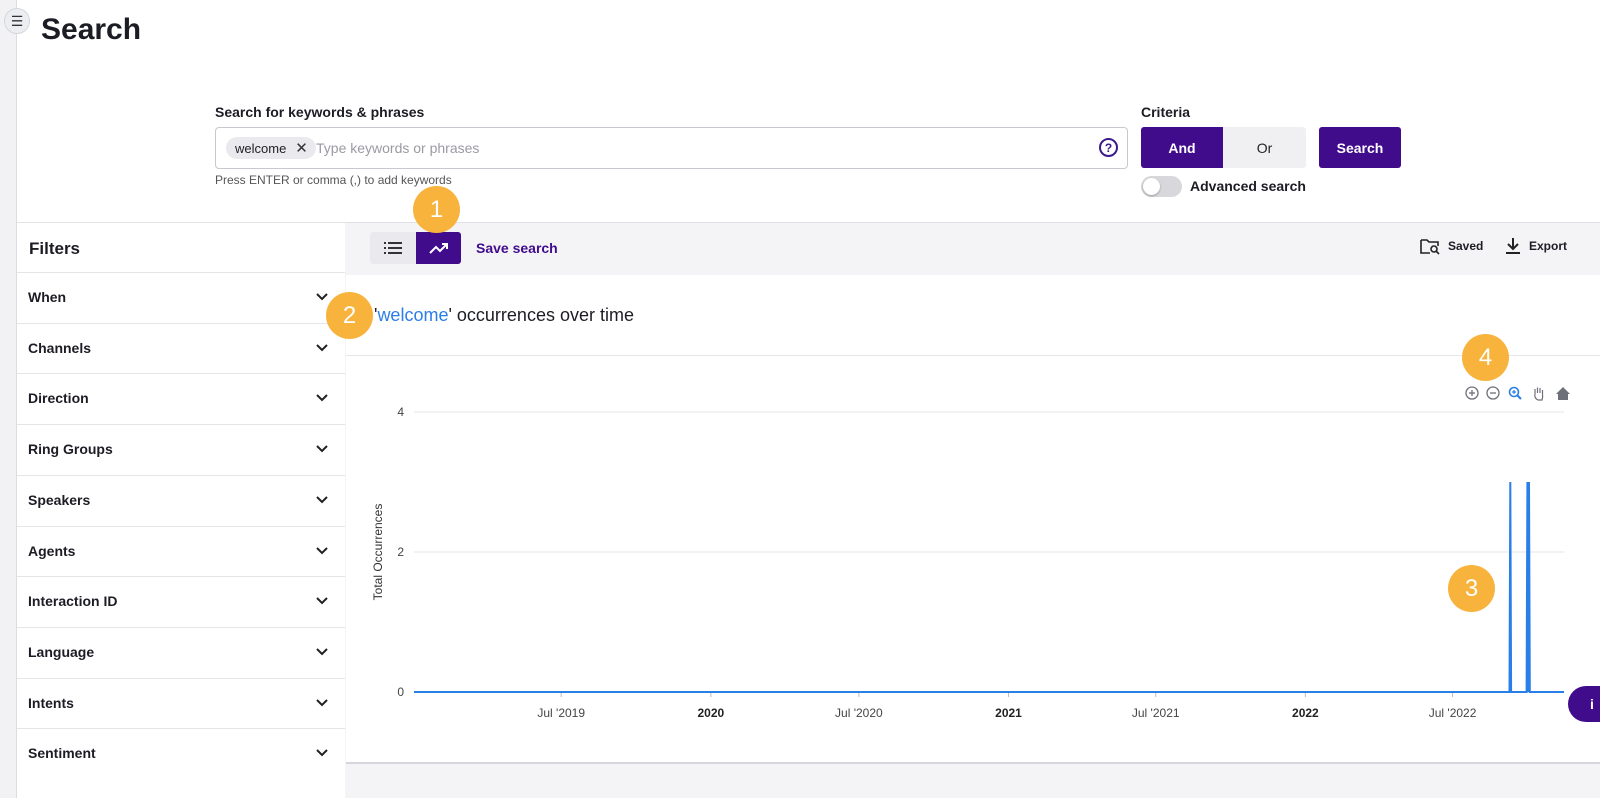  Describe the element at coordinates (1548, 246) in the screenshot. I see `export-label: Export` at that location.